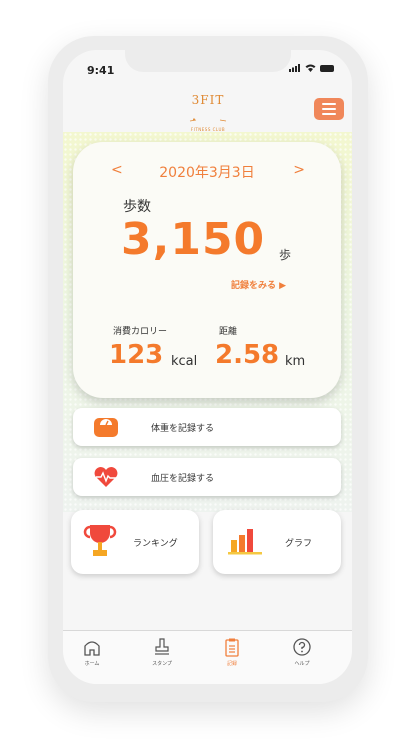 The width and height of the screenshot is (415, 755). I want to click on help-icon, so click(302, 647).